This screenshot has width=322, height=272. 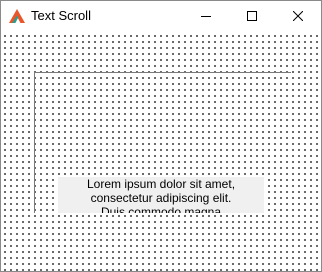 I want to click on close-button, so click(x=298, y=16).